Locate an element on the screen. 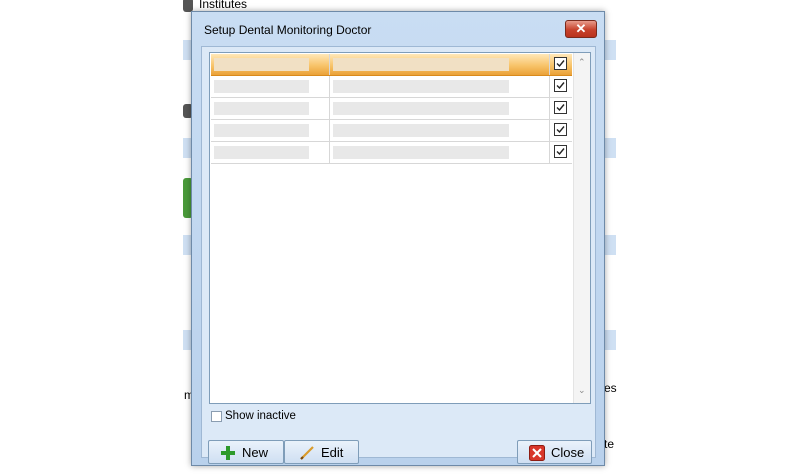 Image resolution: width=800 pixels, height=474 pixels. close-icon is located at coordinates (537, 453).